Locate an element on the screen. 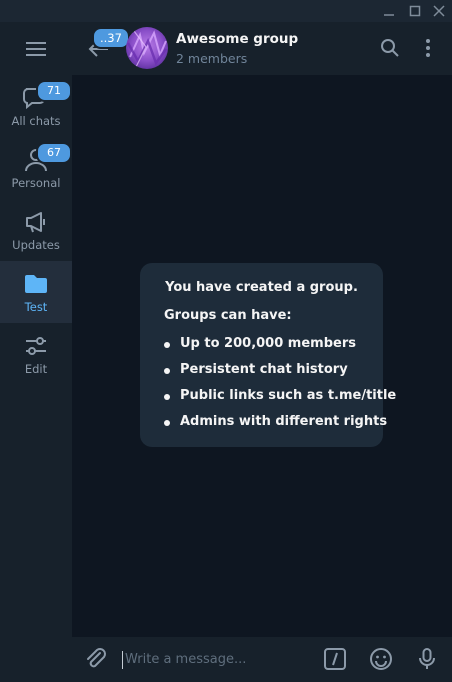  unread-badge: 67 is located at coordinates (54, 153).